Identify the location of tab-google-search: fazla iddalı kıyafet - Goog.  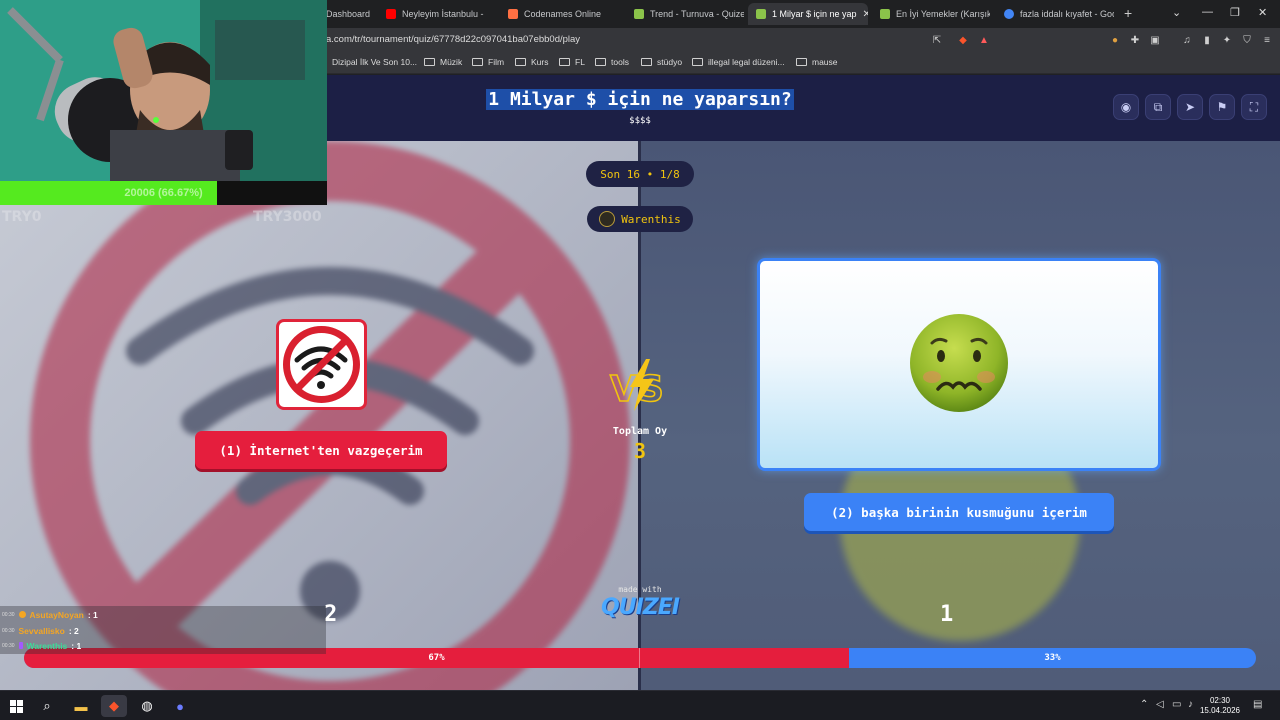
(1055, 14).